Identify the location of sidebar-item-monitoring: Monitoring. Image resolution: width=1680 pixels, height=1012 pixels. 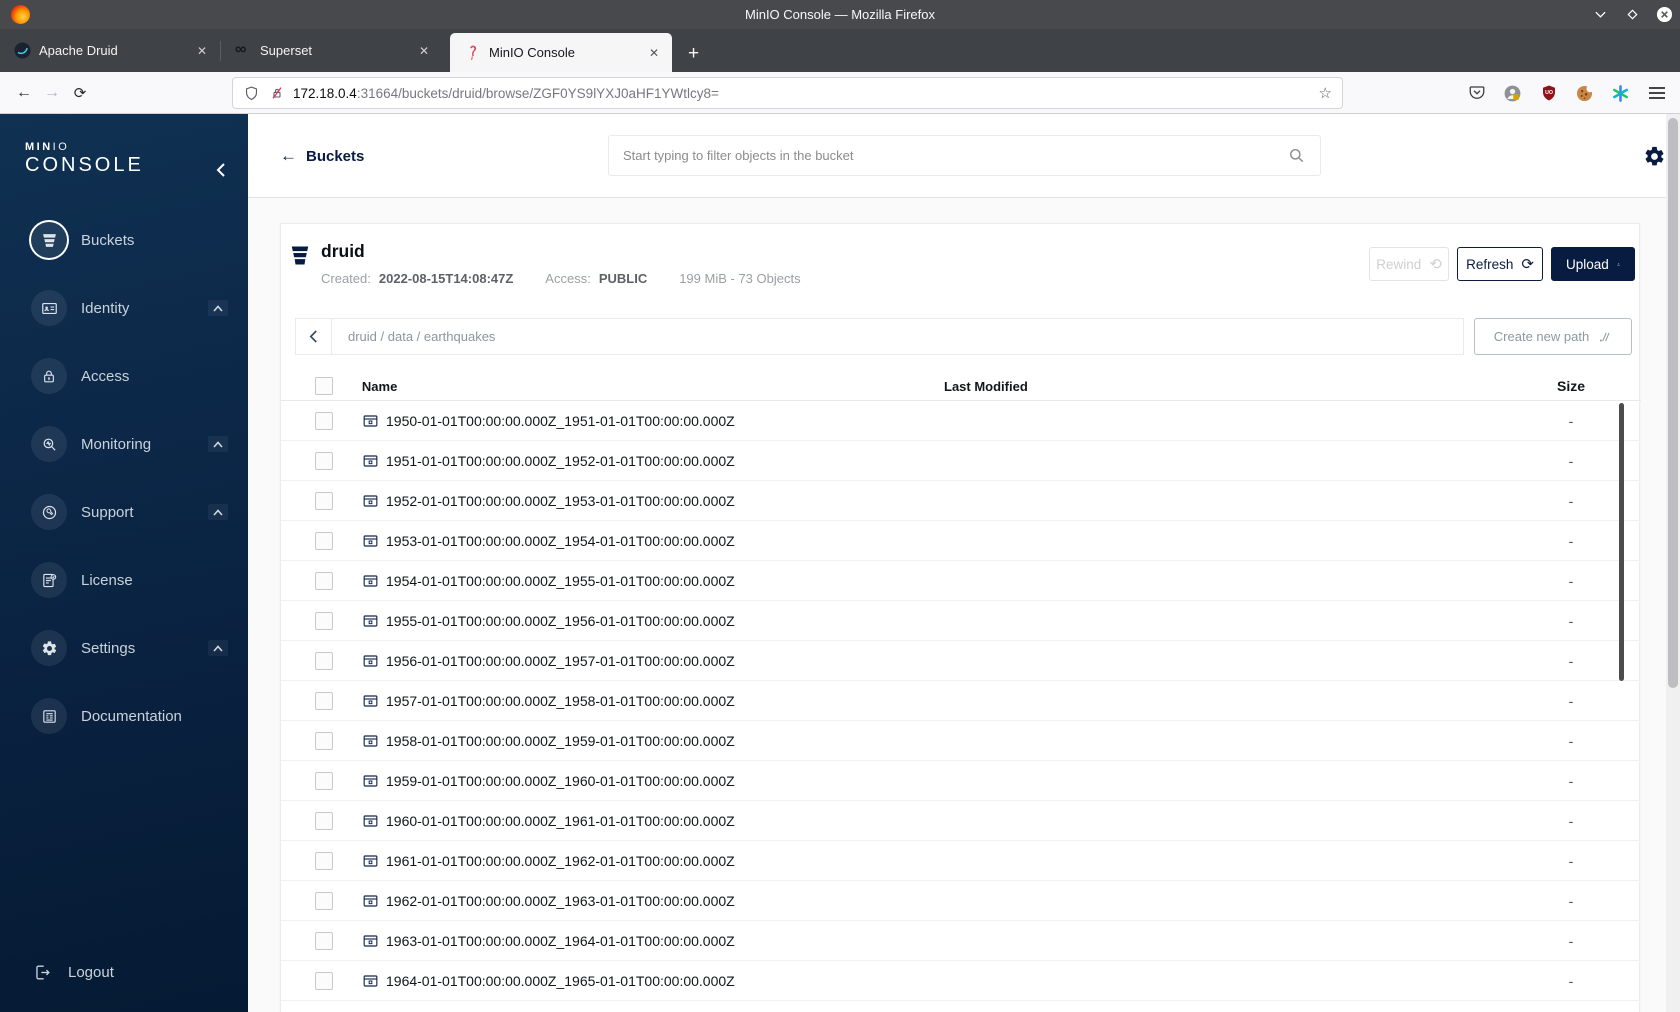
(124, 444).